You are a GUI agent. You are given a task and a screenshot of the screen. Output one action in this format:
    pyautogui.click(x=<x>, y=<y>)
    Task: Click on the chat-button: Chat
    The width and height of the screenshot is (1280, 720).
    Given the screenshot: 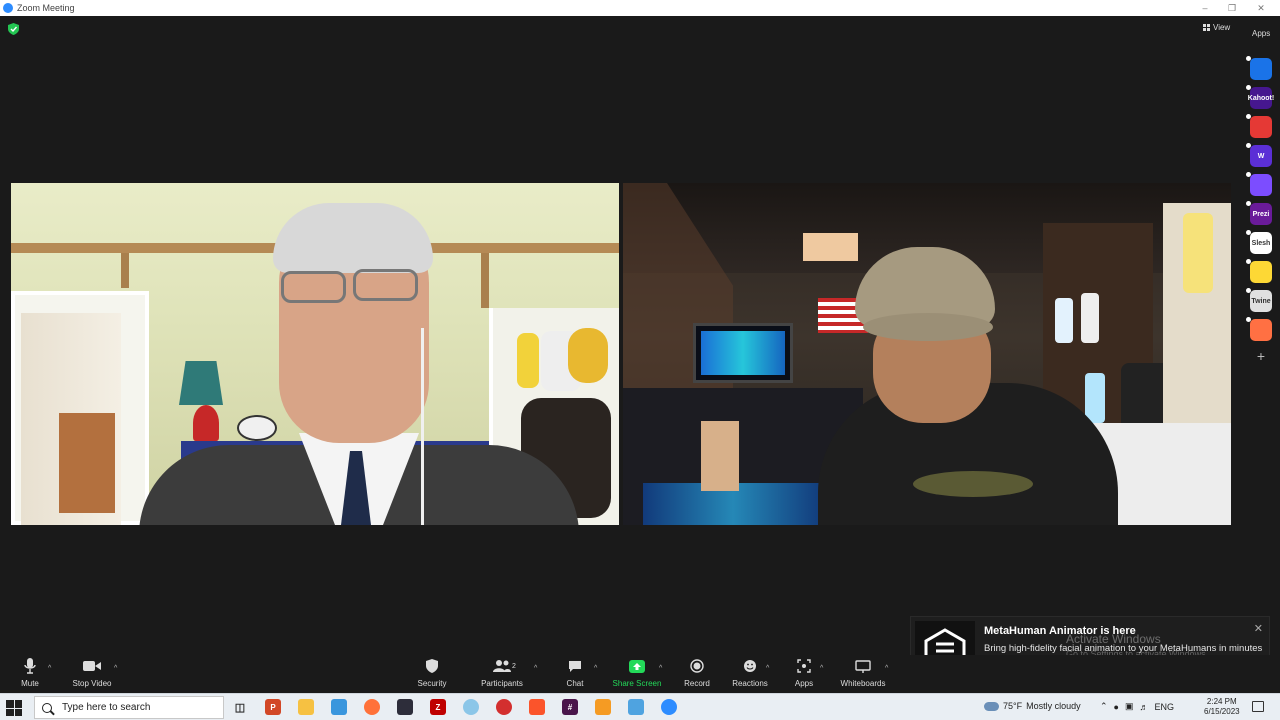 What is the action you would take?
    pyautogui.click(x=575, y=672)
    